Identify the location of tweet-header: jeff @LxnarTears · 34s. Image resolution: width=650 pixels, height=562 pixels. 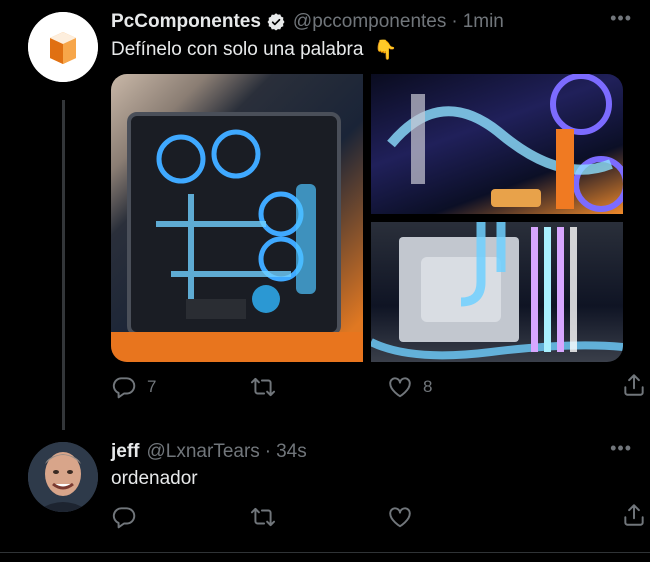
(370, 452).